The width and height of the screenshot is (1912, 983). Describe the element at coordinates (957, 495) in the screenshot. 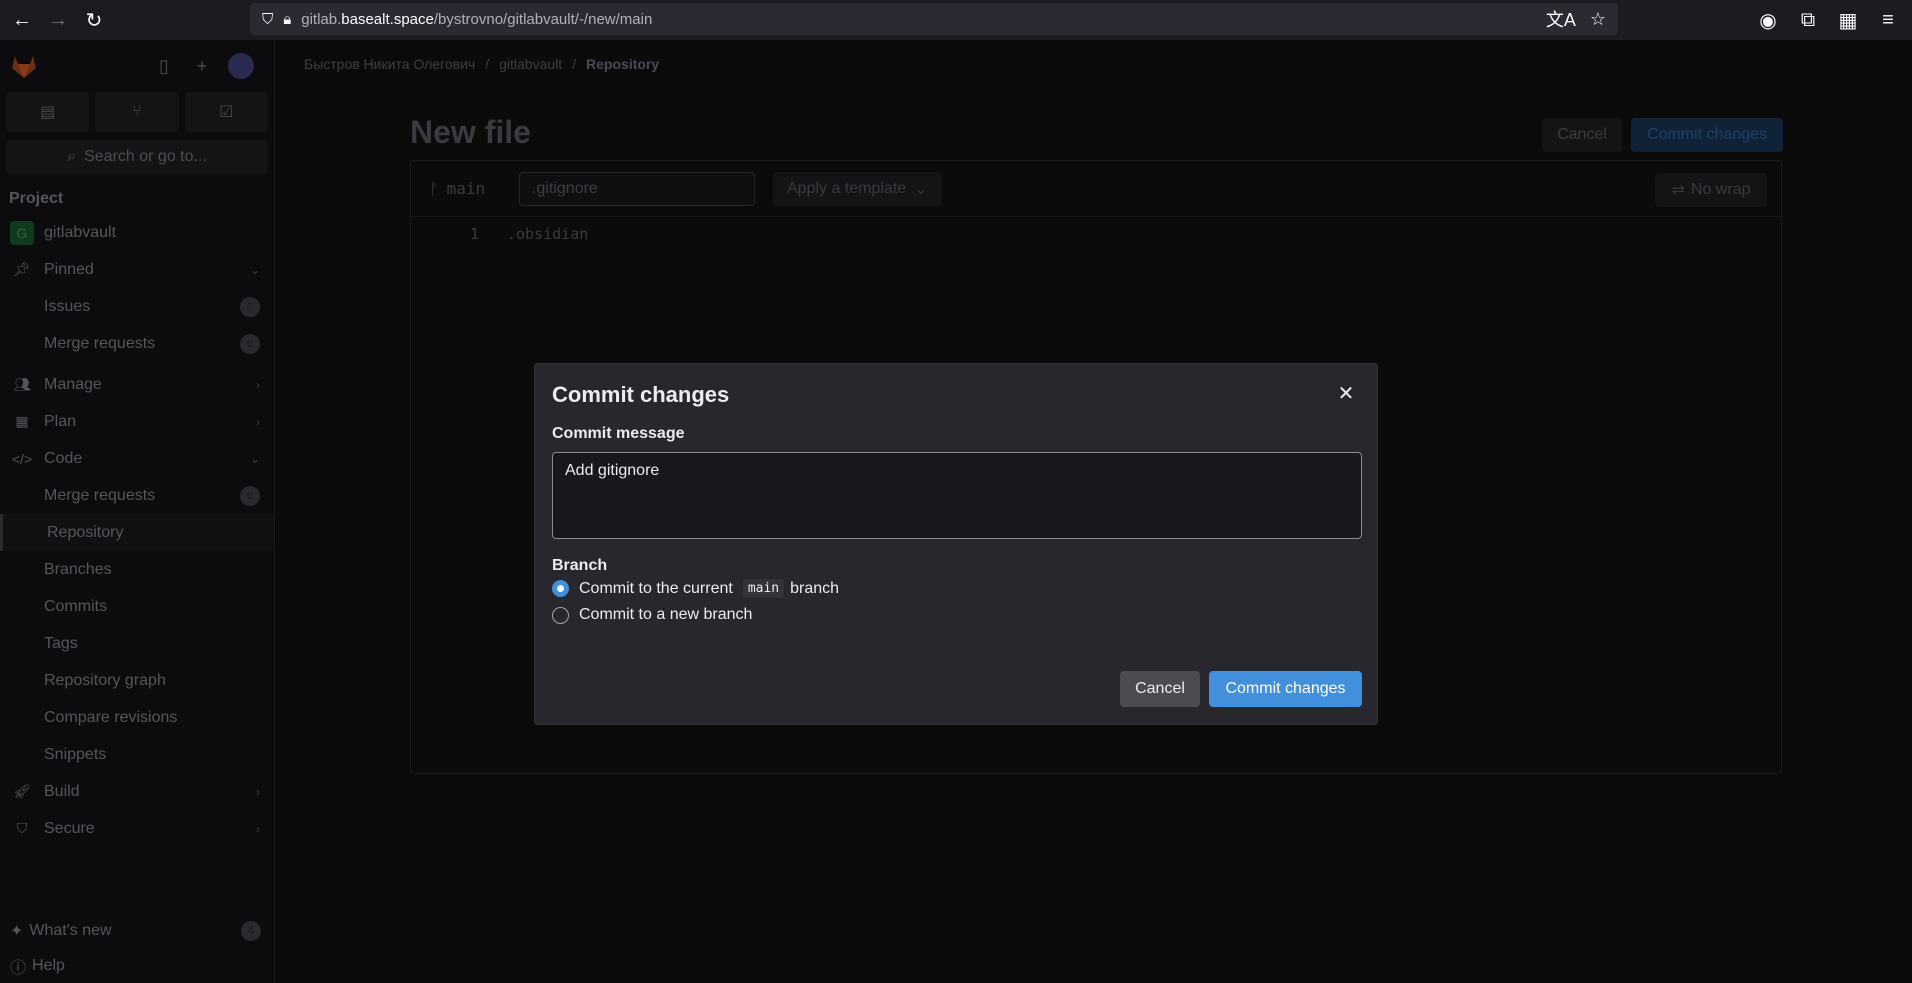

I see `commit-message-input: Add gitignore` at that location.